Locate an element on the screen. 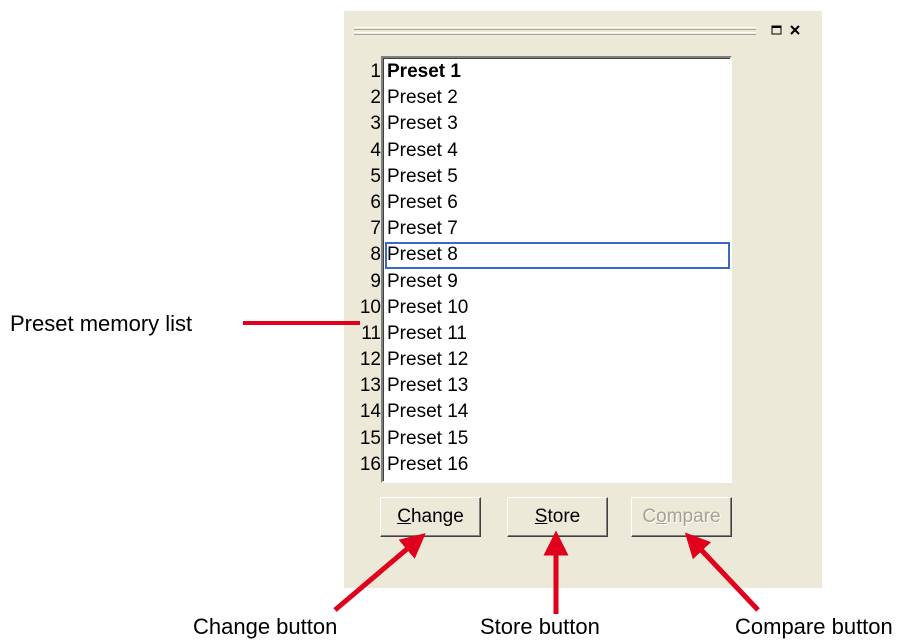 The image size is (923, 641). preset-list-item: Preset 1 is located at coordinates (557, 72).